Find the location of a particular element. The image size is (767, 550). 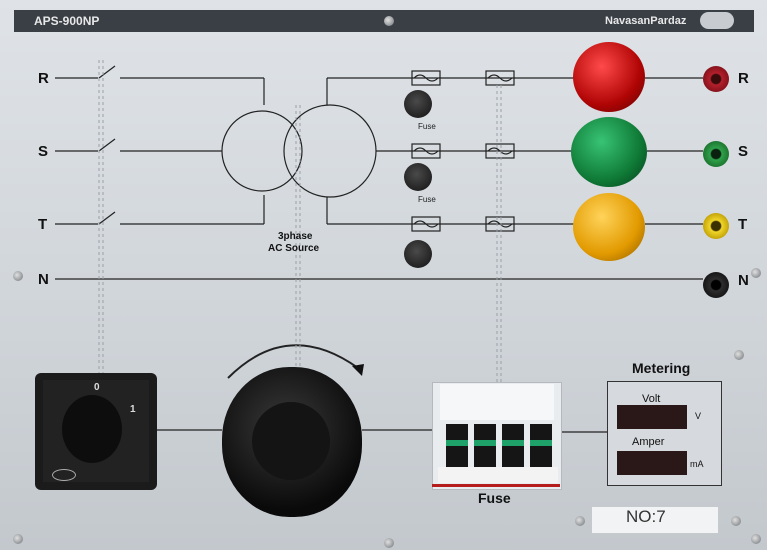

output-jack-r is located at coordinates (716, 79).